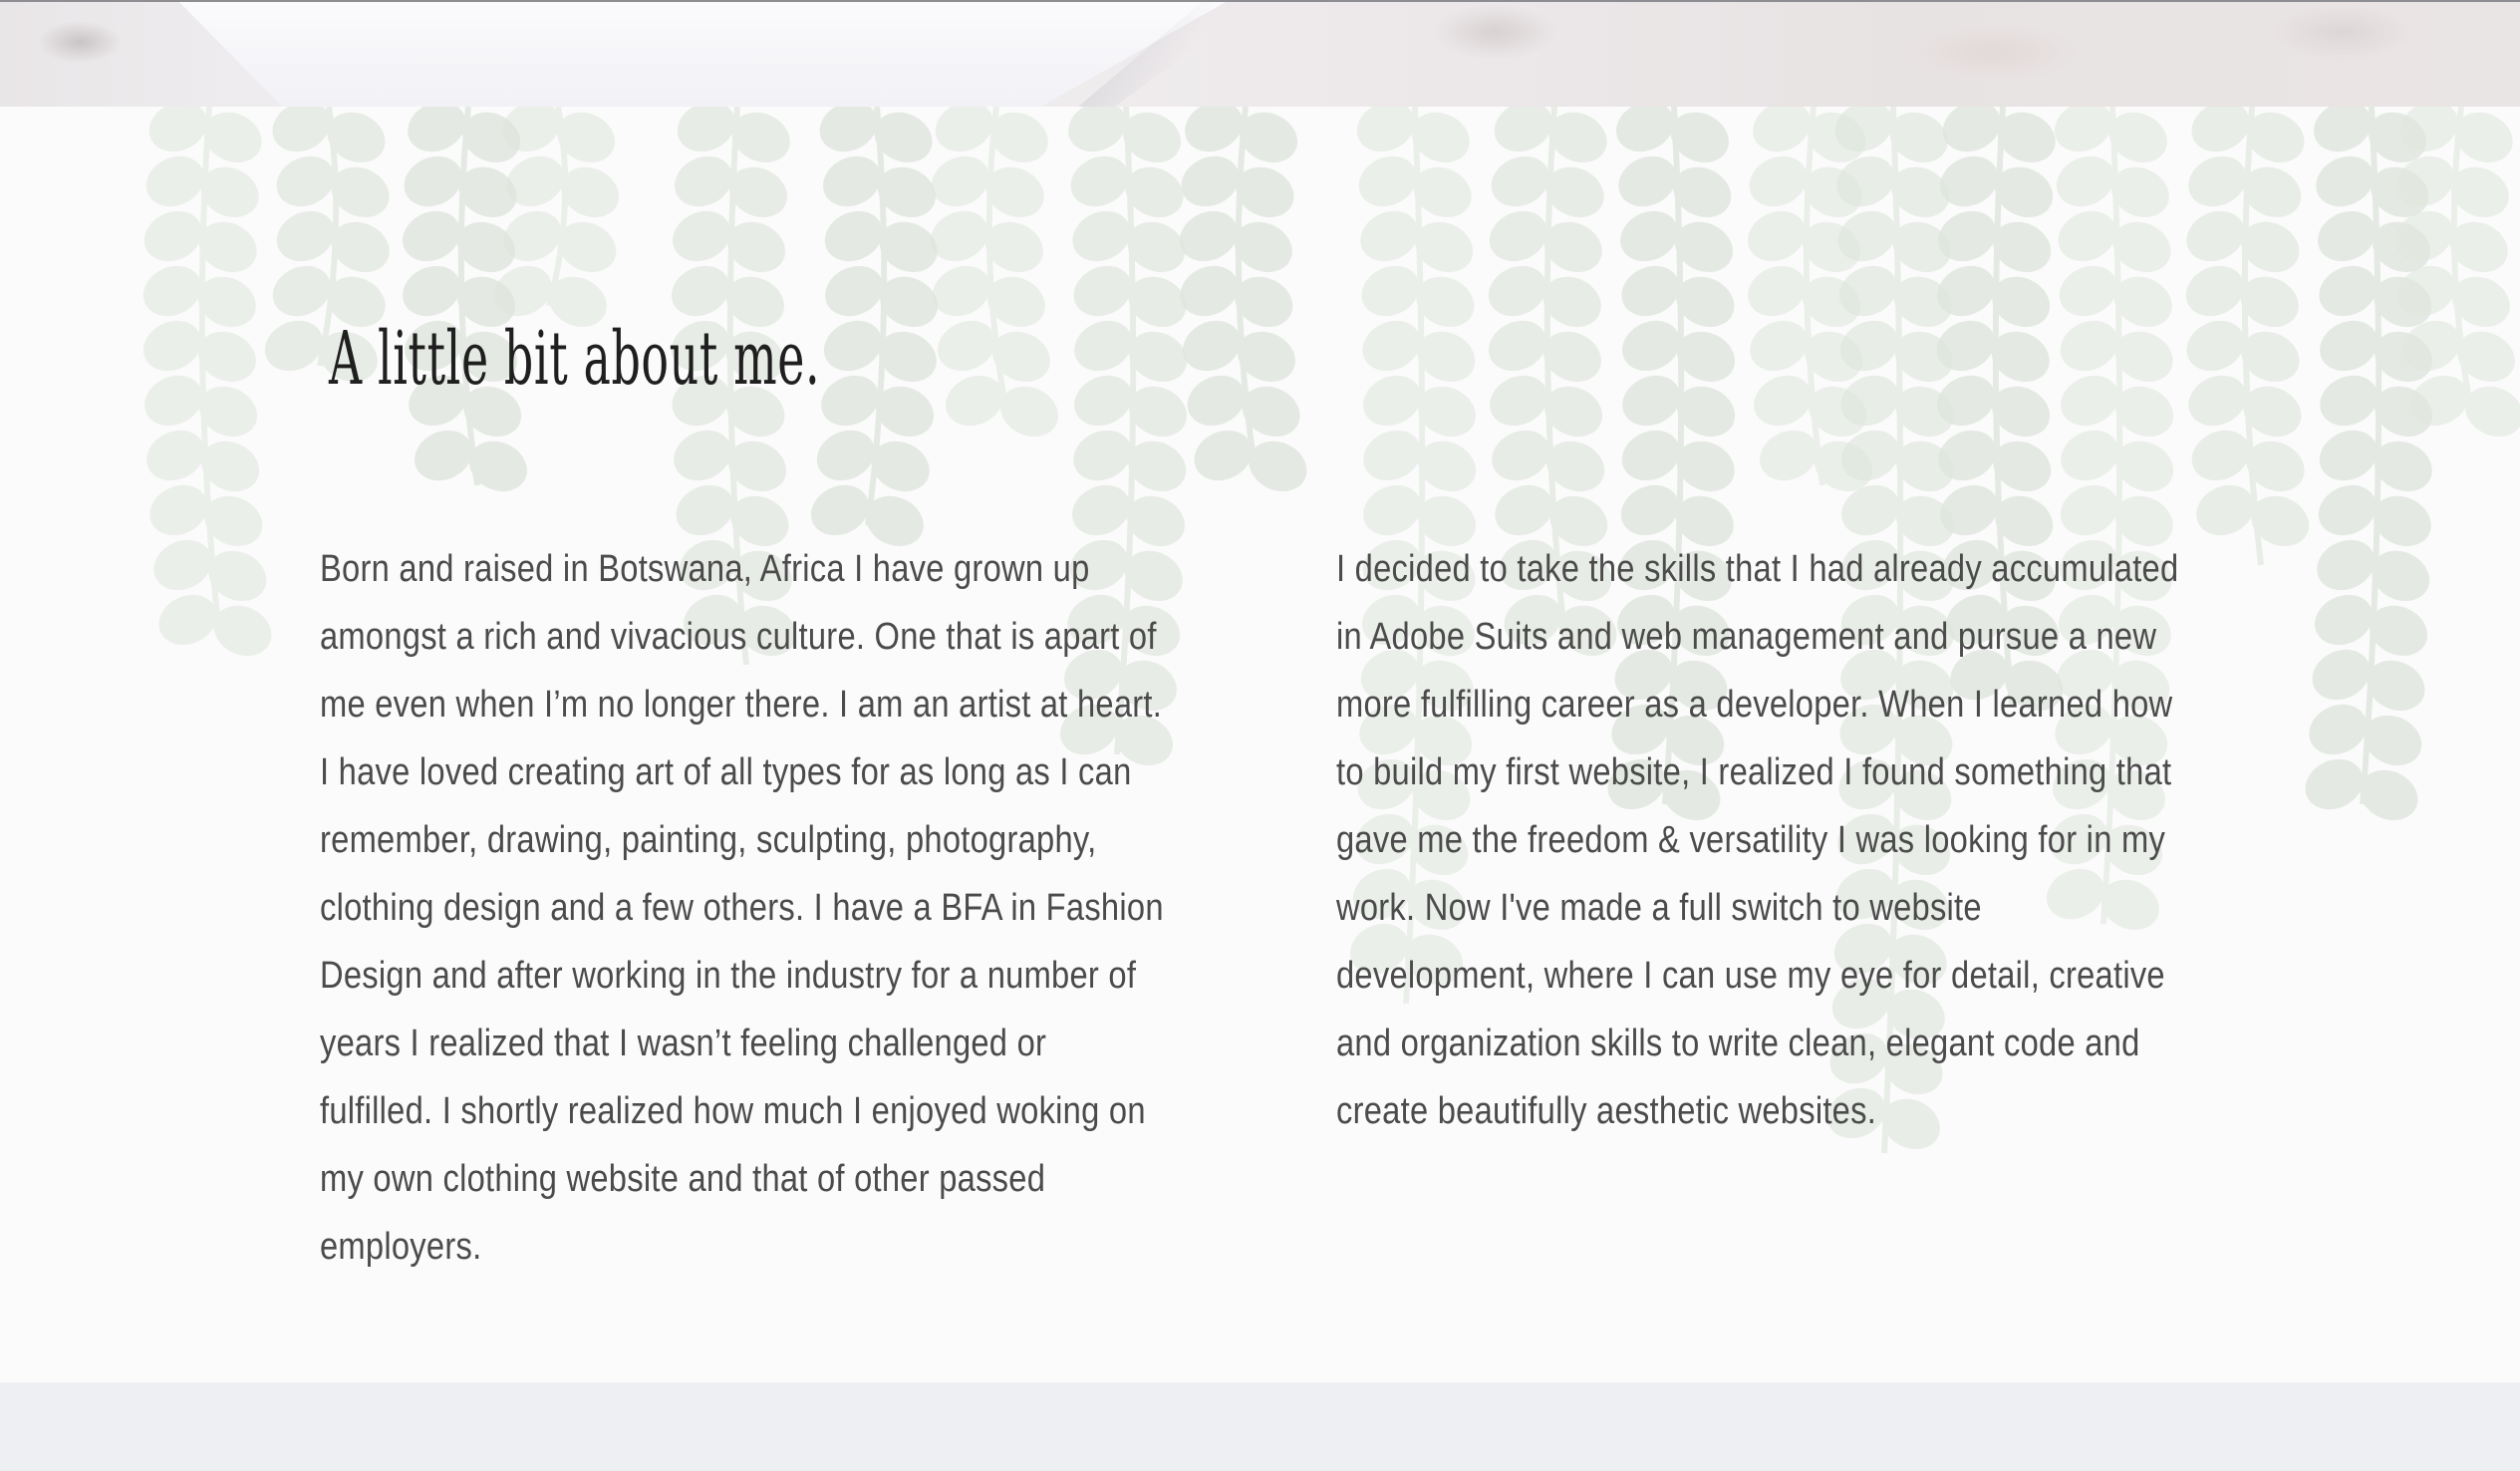 This screenshot has height=1471, width=2520. What do you see at coordinates (702, 56) in the screenshot?
I see `paper-fold-decoration` at bounding box center [702, 56].